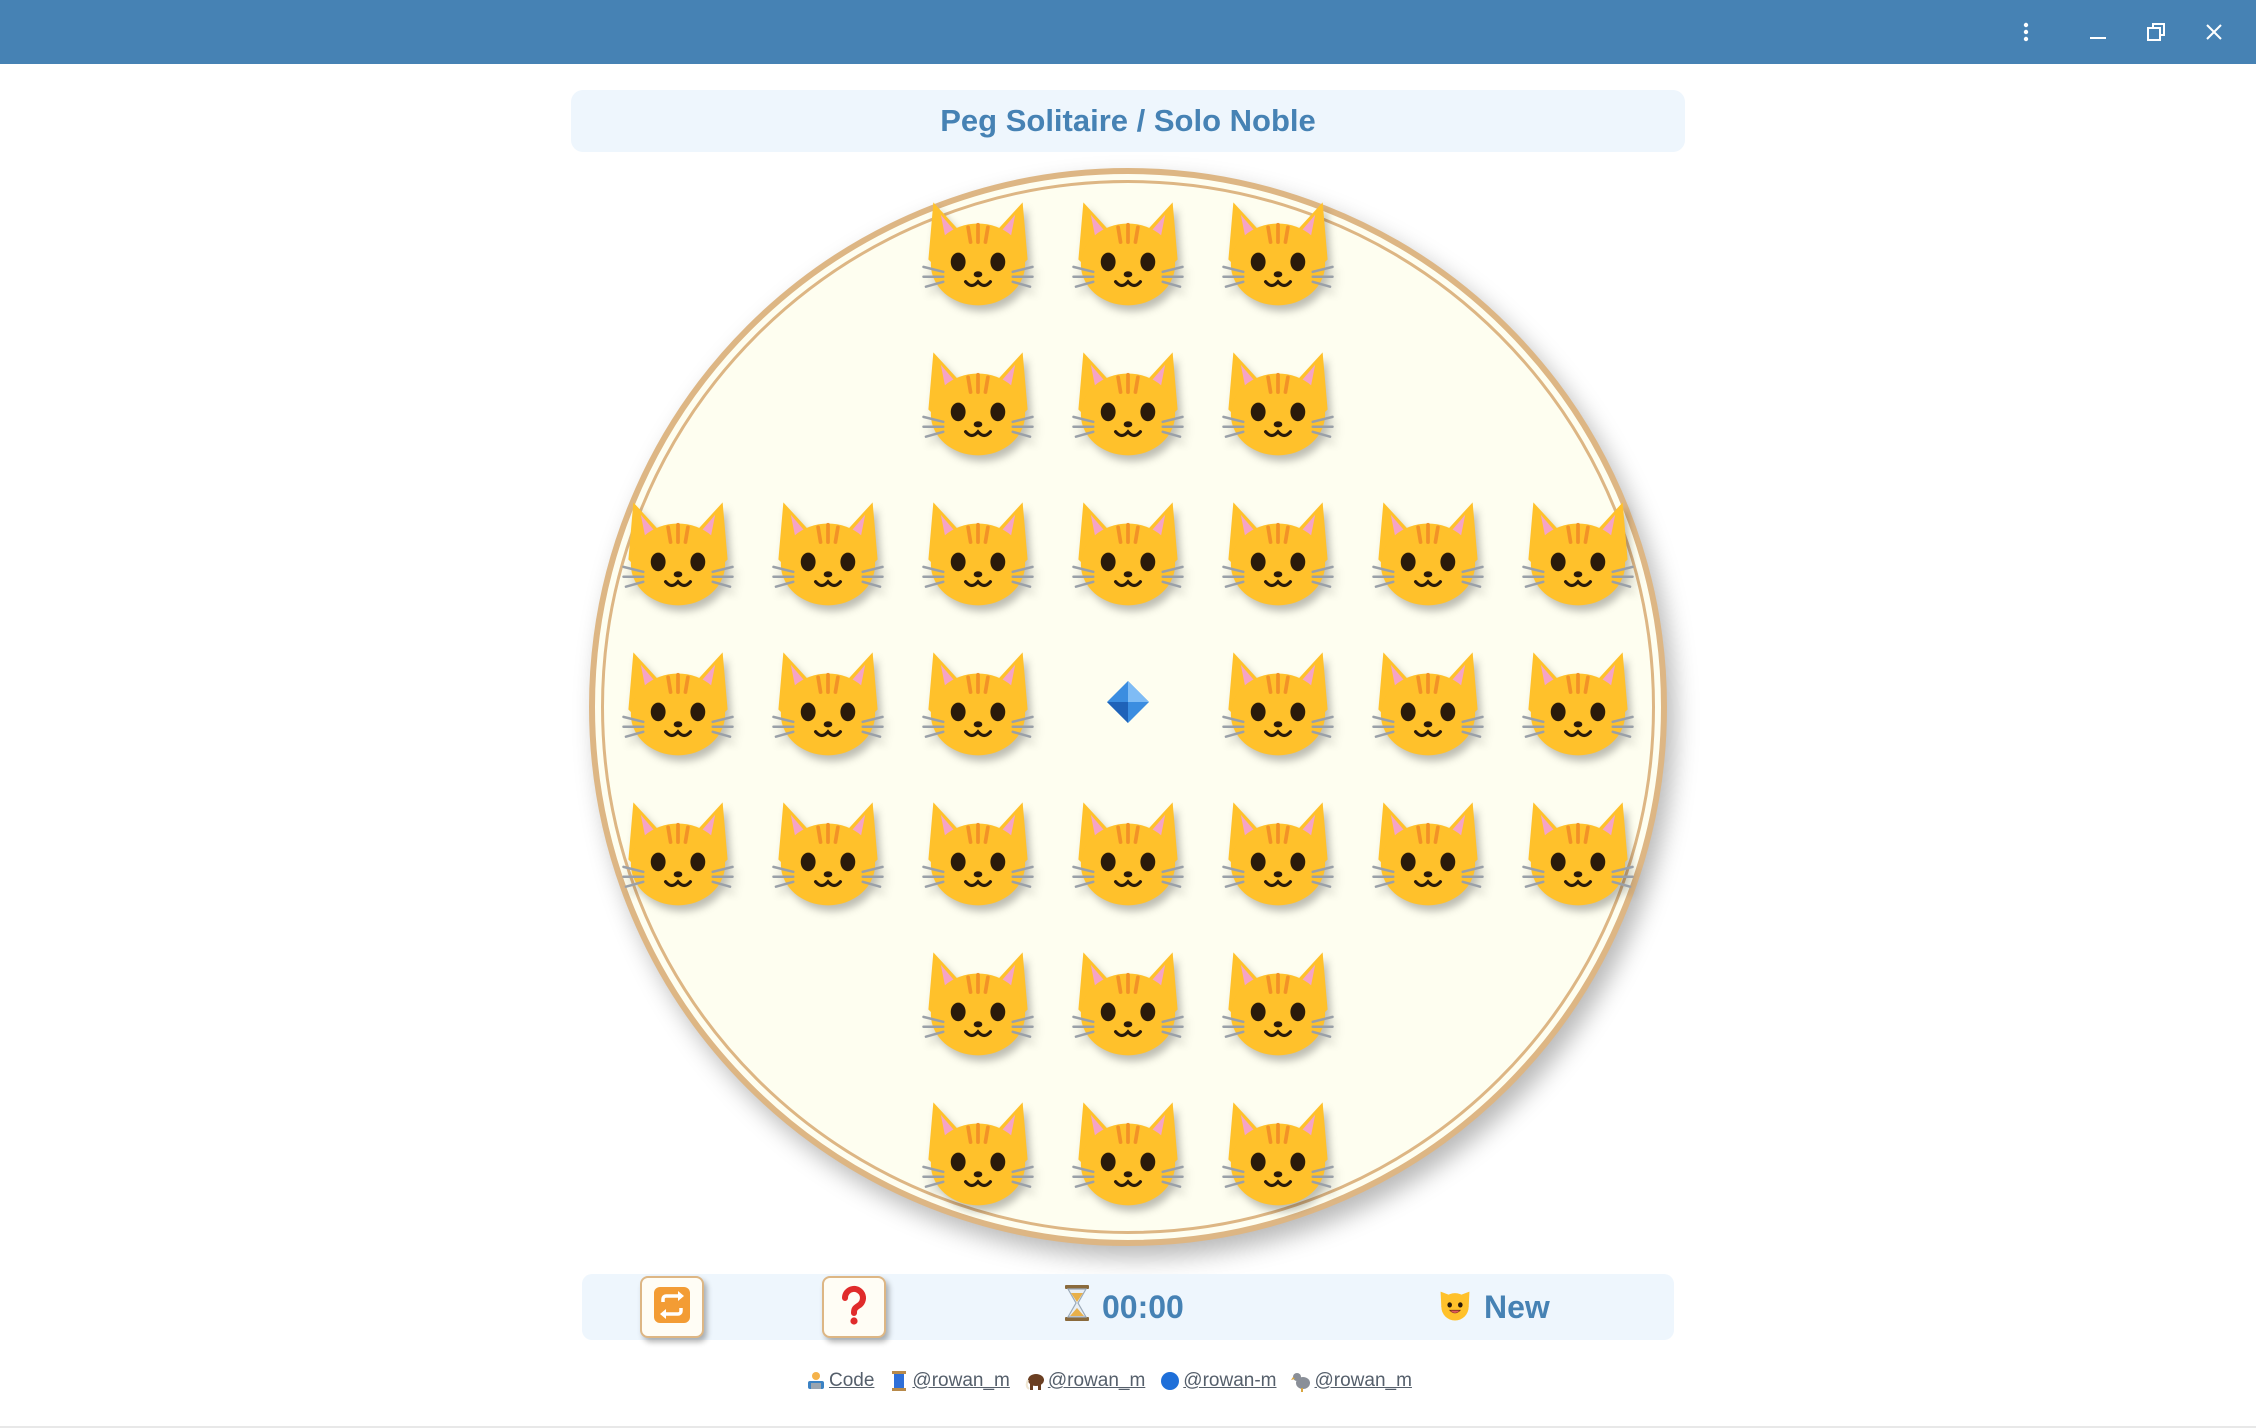  What do you see at coordinates (1096, 1380) in the screenshot?
I see `mastodon-link-text: @rowan_m` at bounding box center [1096, 1380].